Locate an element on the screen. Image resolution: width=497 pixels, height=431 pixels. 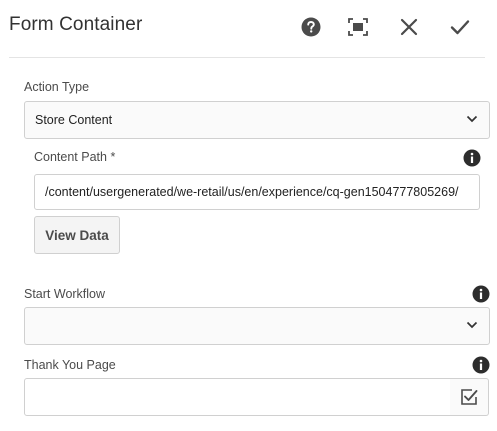
browse-path-button is located at coordinates (469, 397).